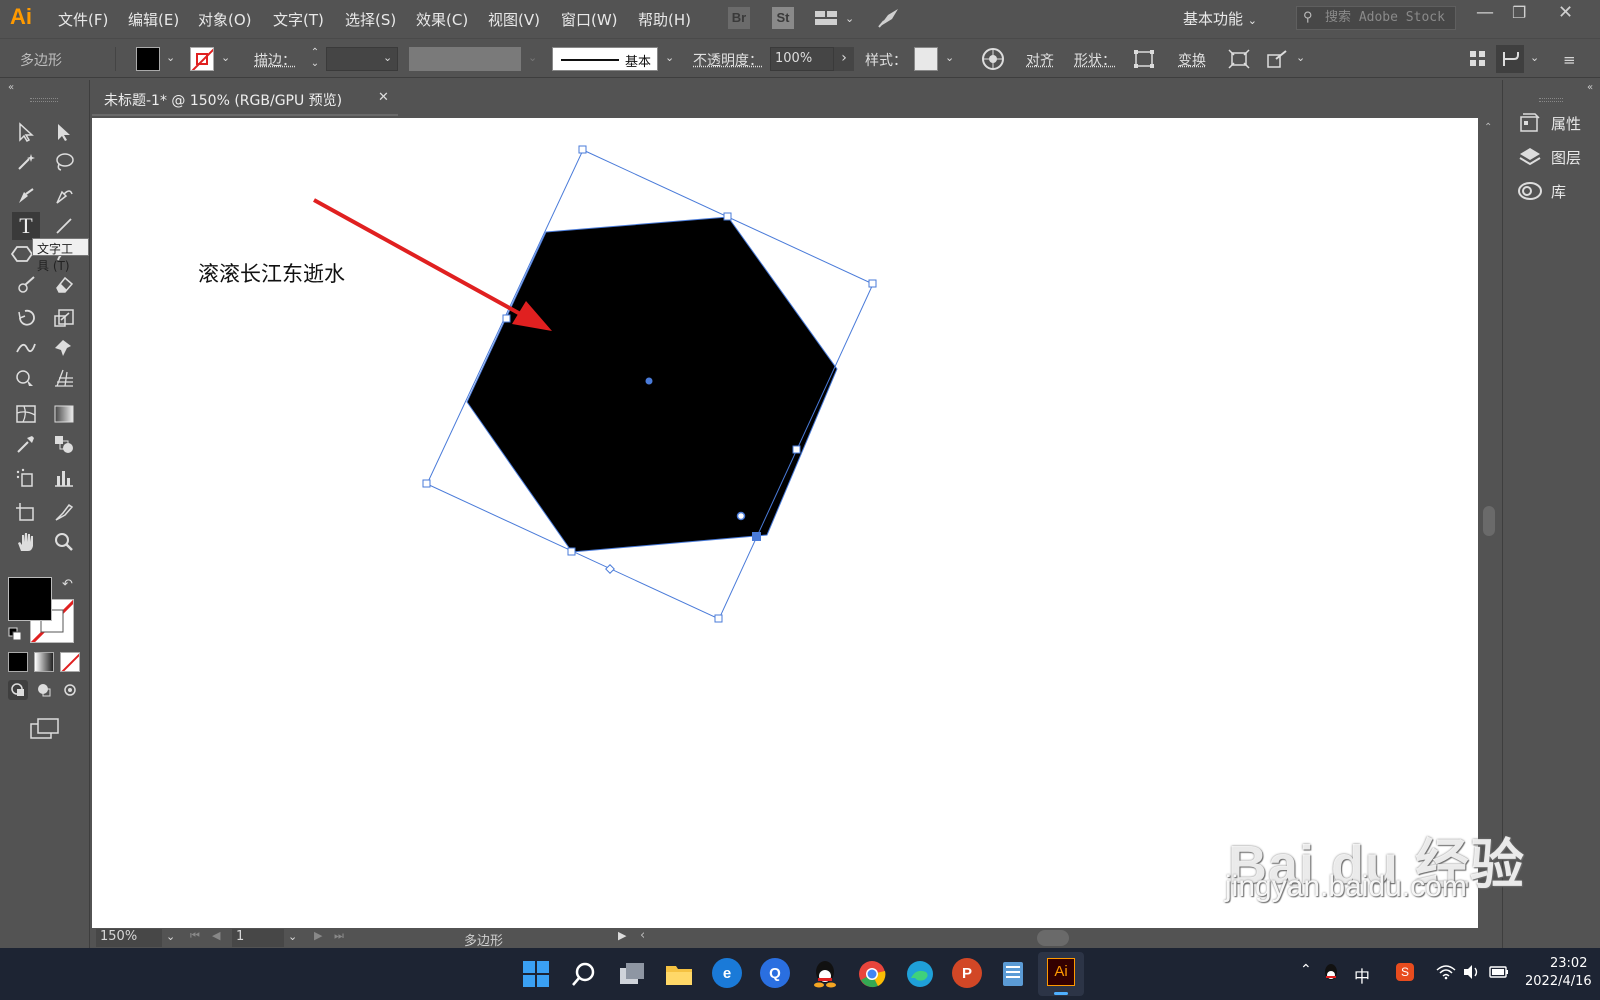 This screenshot has height=1000, width=1600. What do you see at coordinates (1489, 521) in the screenshot?
I see `vertical-scroll-thumb` at bounding box center [1489, 521].